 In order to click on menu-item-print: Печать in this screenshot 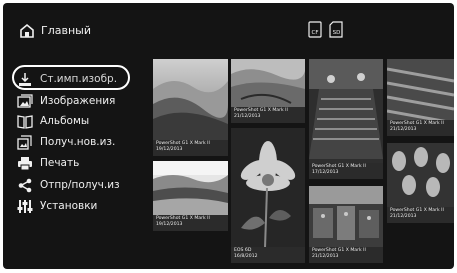, I will do `click(77, 163)`.